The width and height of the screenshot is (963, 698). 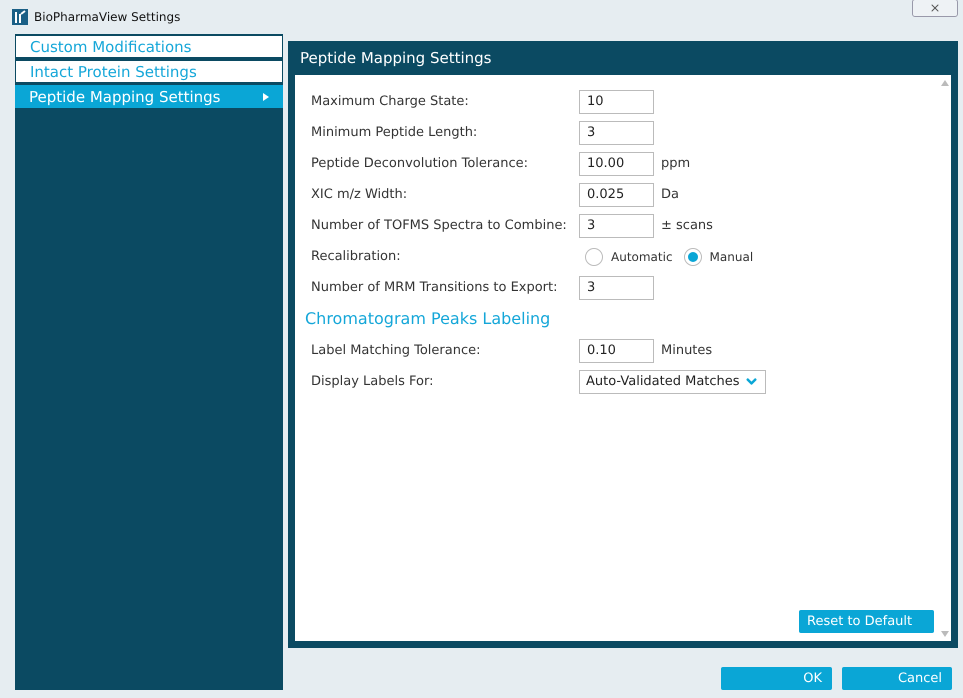 I want to click on unit-label: Da, so click(x=670, y=194).